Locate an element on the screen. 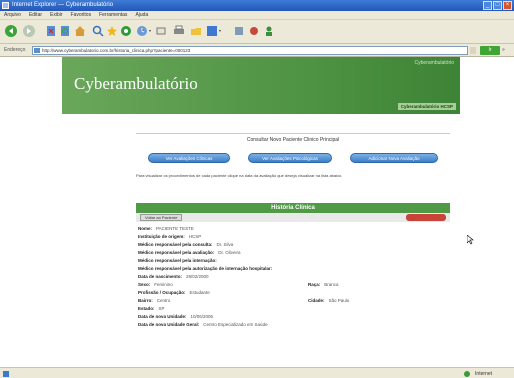 This screenshot has height=378, width=514. edit-button is located at coordinates (196, 31).